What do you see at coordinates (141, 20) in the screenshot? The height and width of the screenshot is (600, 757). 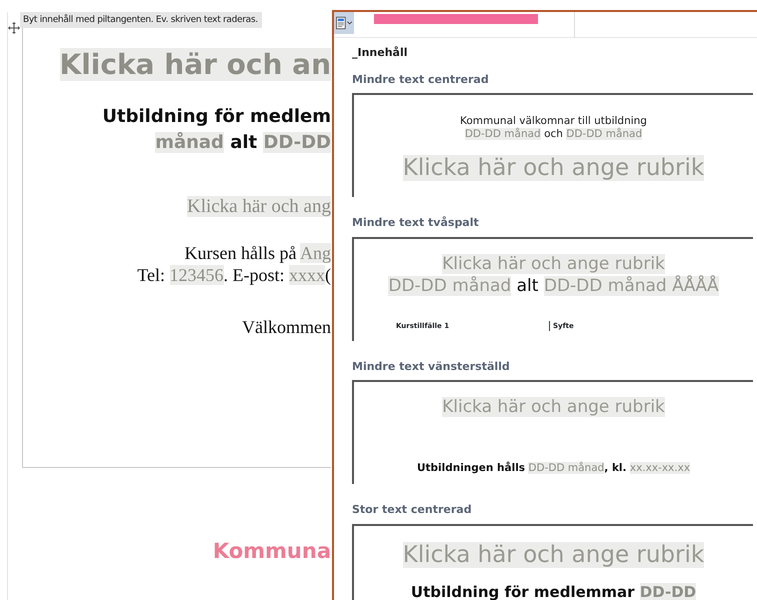 I see `content-control-tab: Byt innehåll med piltangenten. Ev. skriven text raderas.` at bounding box center [141, 20].